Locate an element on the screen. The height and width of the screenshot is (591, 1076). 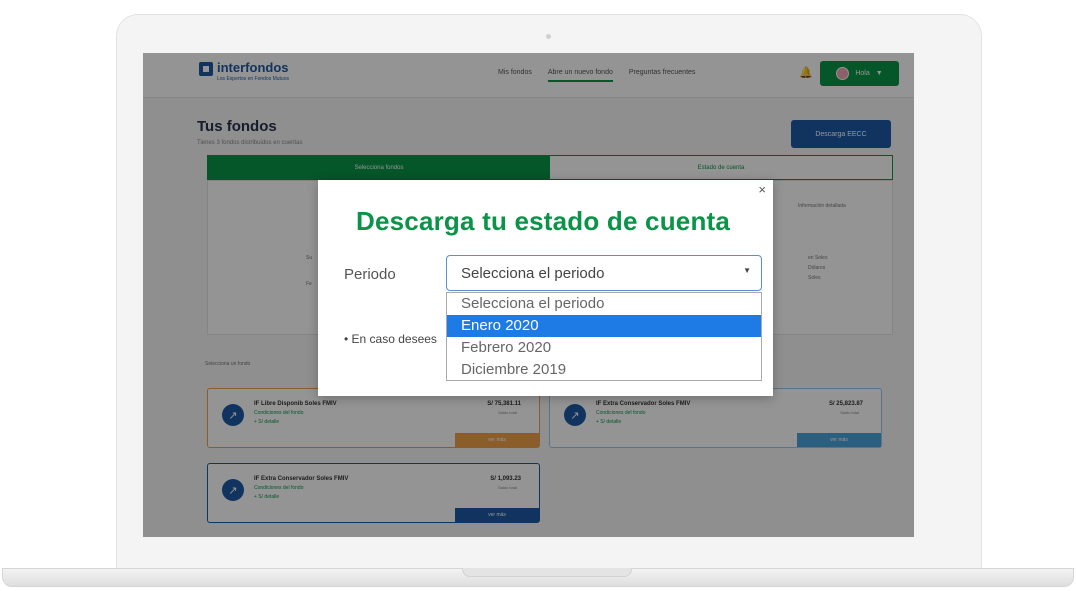
modal-title: Descarga tu estado de cuenta is located at coordinates (543, 221).